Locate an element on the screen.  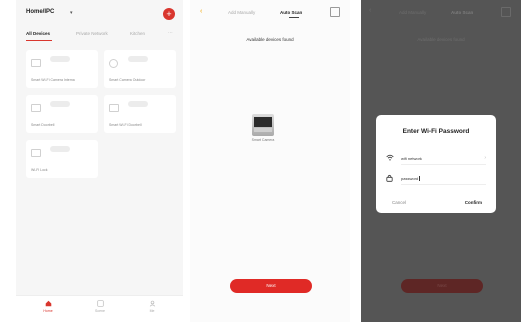
text-cursor is located at coordinates (419, 179).